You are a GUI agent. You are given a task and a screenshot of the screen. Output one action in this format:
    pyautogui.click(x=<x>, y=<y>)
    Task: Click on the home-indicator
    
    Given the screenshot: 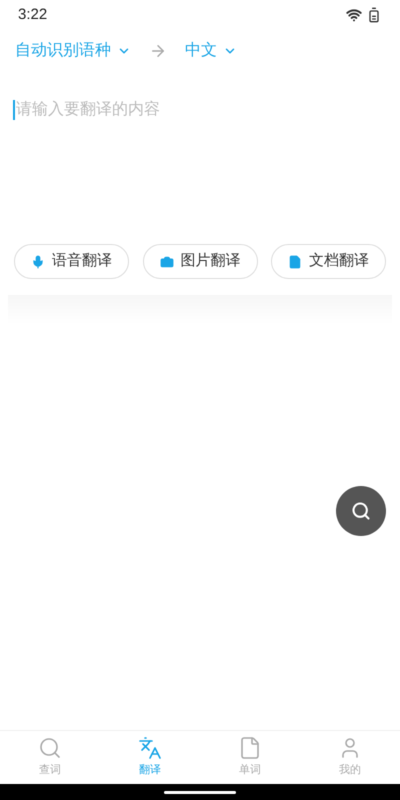 What is the action you would take?
    pyautogui.click(x=200, y=792)
    